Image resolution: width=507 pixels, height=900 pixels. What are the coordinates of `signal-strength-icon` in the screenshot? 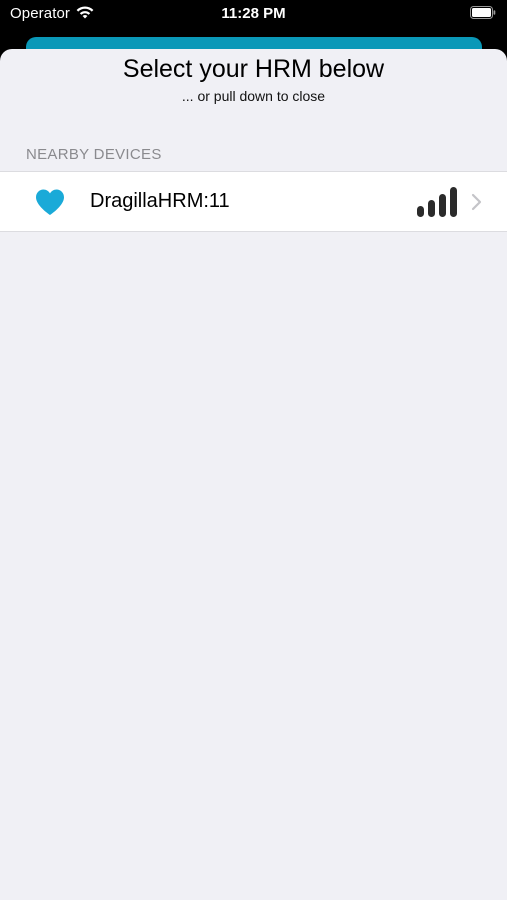 It's located at (437, 202).